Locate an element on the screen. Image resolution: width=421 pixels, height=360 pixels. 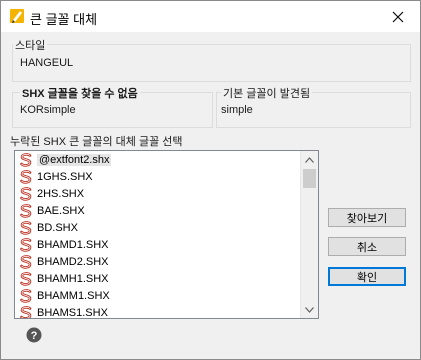
scroll-thumb is located at coordinates (309, 178).